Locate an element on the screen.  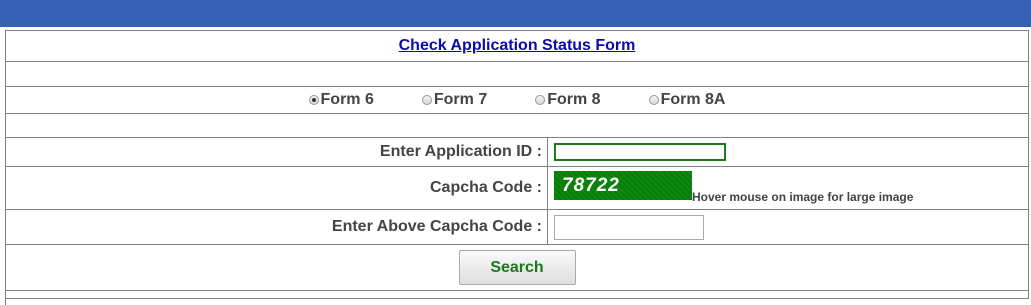
captcha-input-row: Enter Above Capcha Code : is located at coordinates (517, 227).